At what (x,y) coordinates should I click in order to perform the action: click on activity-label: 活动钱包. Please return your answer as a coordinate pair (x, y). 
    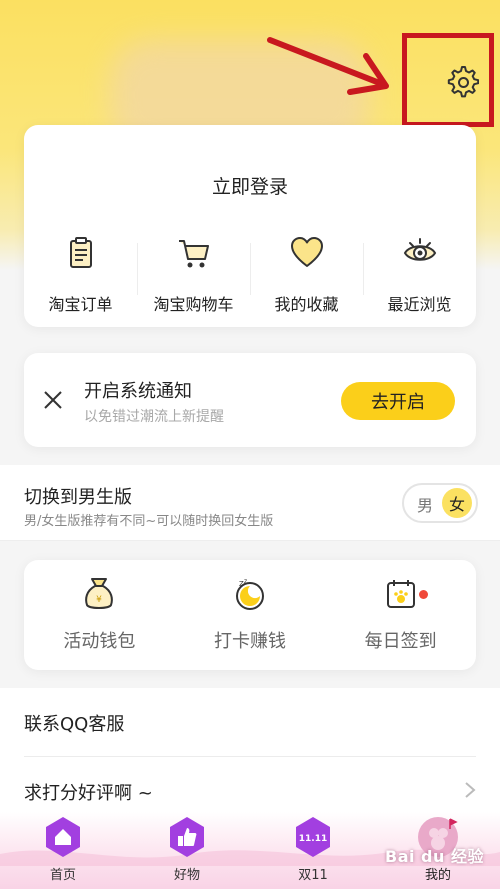
    Looking at the image, I should click on (99, 641).